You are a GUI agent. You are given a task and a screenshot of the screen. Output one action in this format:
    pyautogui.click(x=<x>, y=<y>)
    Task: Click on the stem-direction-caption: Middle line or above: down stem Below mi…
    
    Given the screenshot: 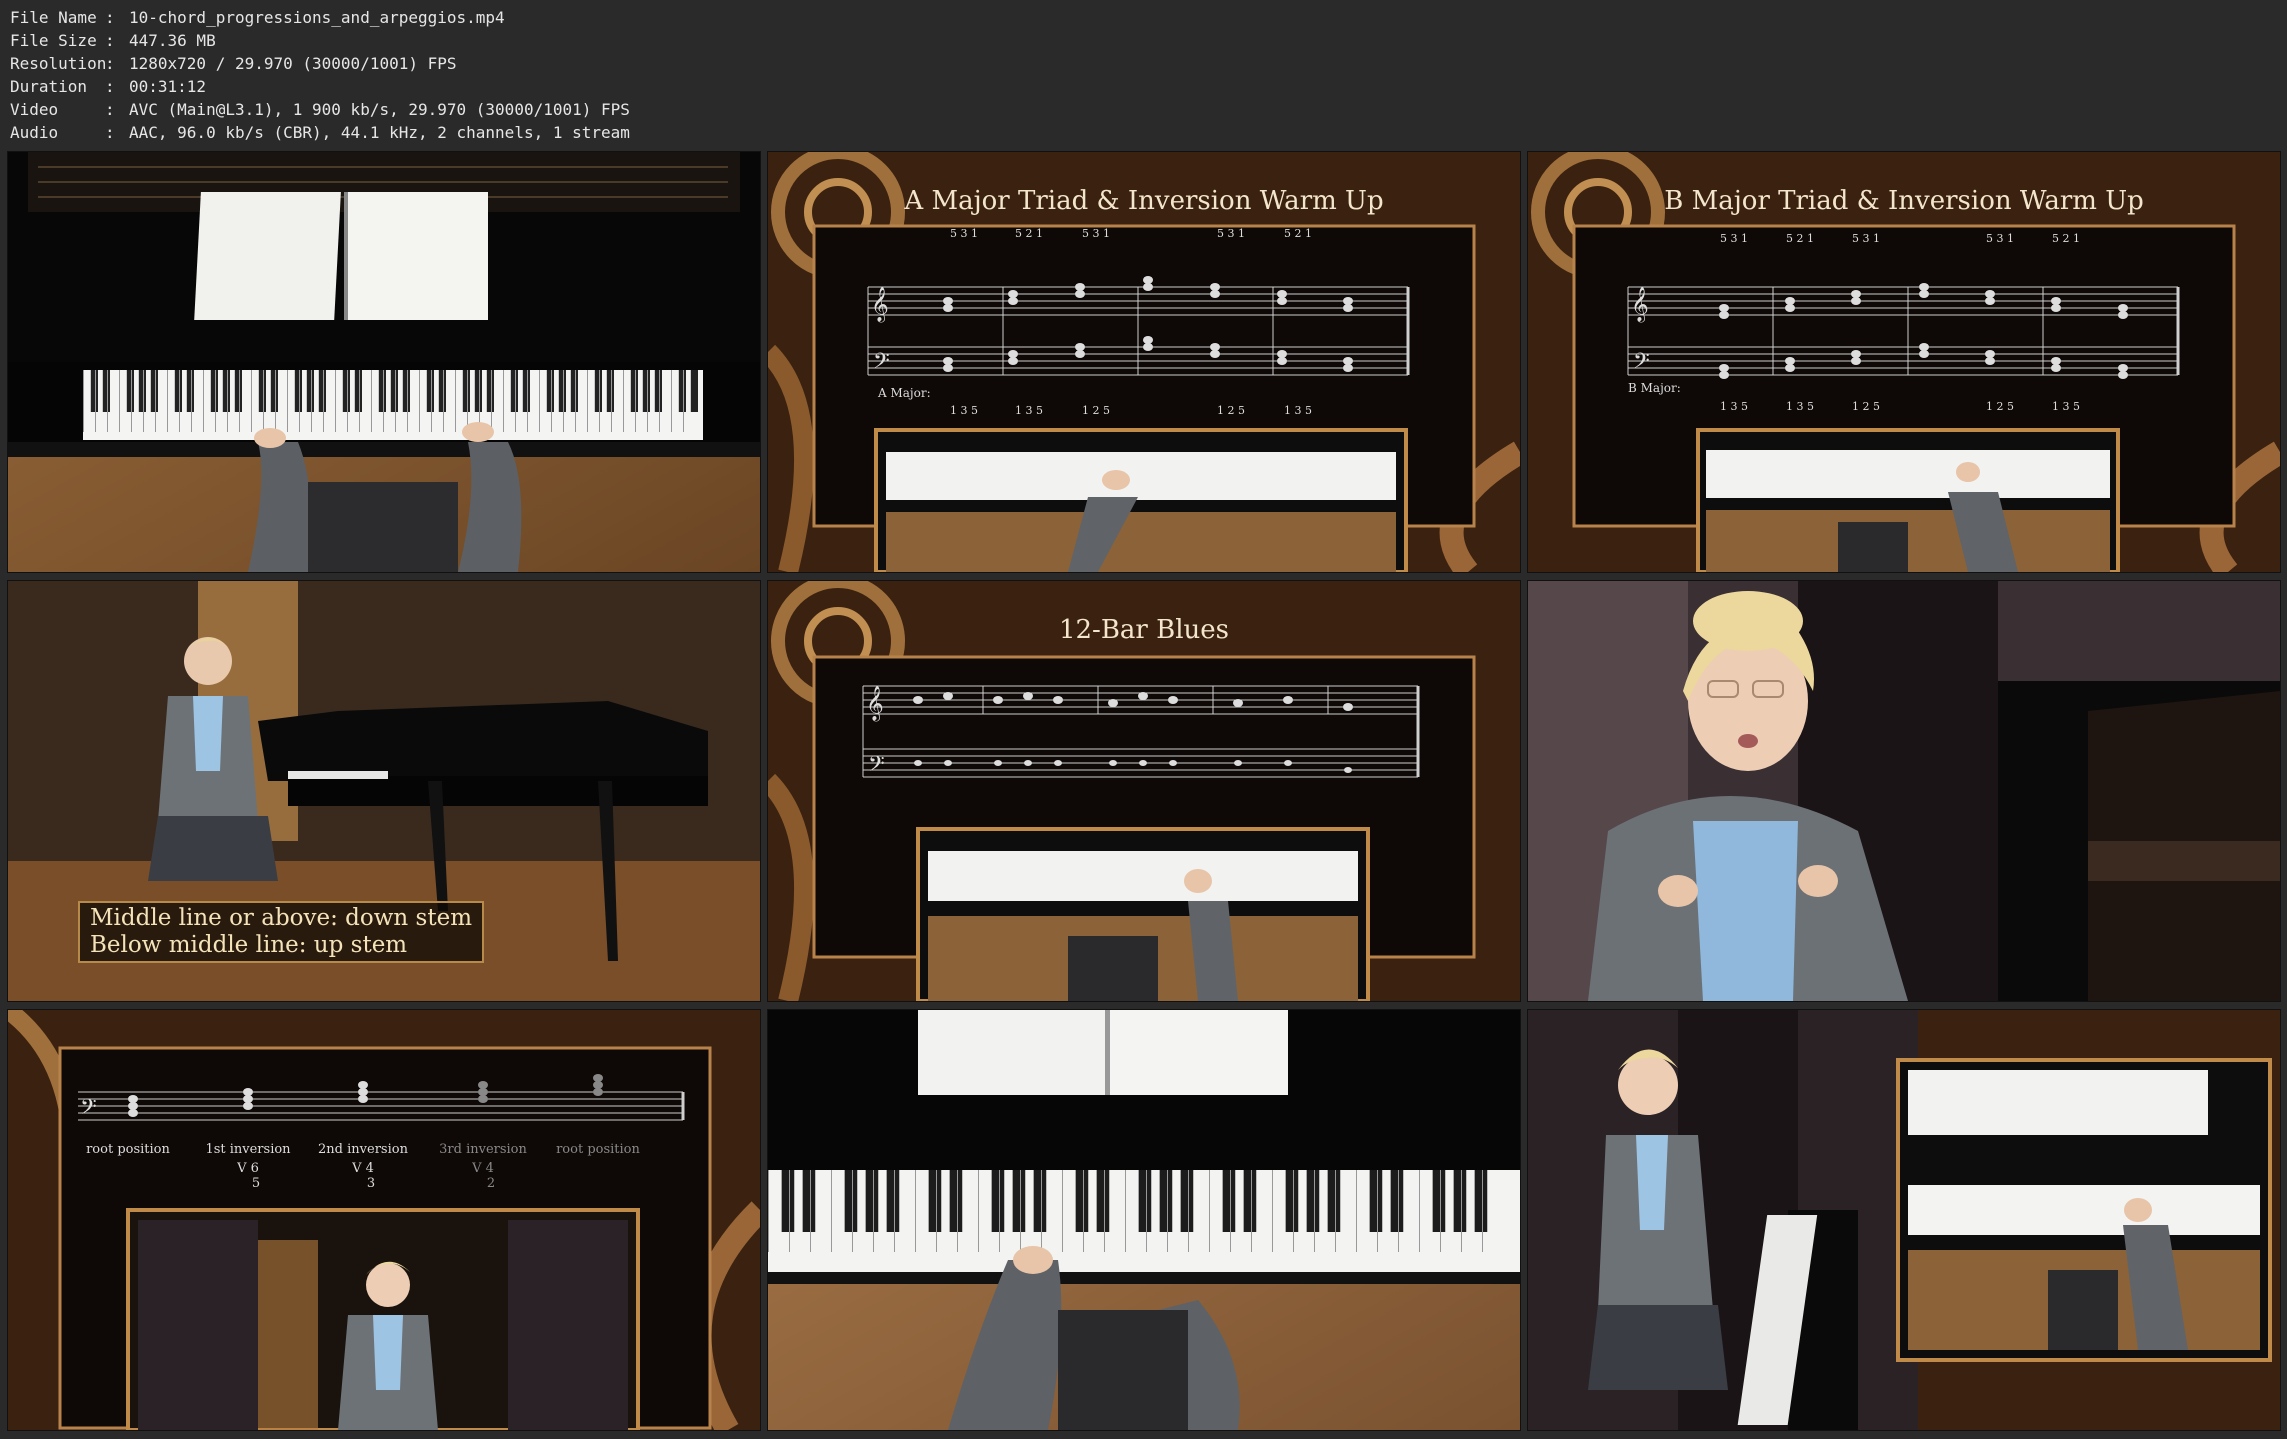 What is the action you would take?
    pyautogui.click(x=281, y=932)
    